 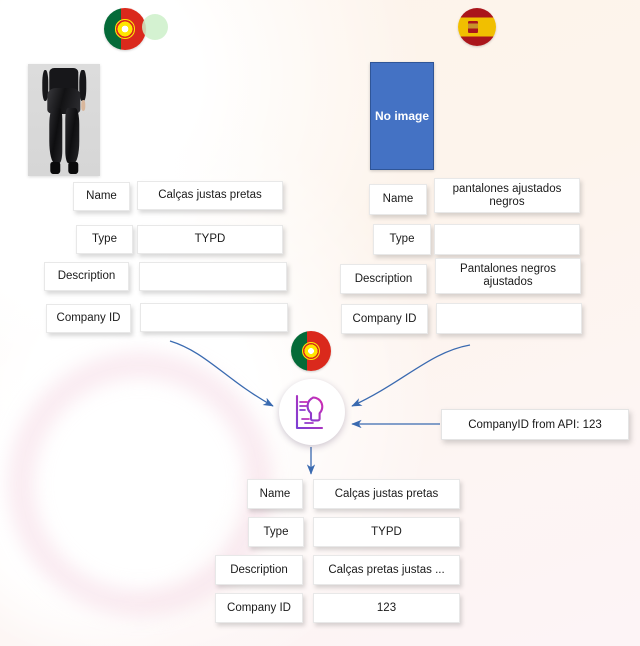 What do you see at coordinates (402, 116) in the screenshot?
I see `no-image-placeholder-es: No image` at bounding box center [402, 116].